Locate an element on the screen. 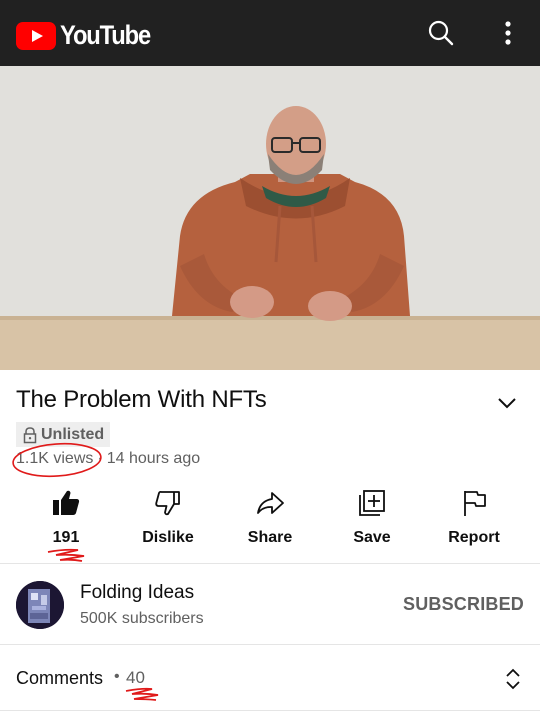 Image resolution: width=540 pixels, height=722 pixels. share-arrow-icon is located at coordinates (270, 503).